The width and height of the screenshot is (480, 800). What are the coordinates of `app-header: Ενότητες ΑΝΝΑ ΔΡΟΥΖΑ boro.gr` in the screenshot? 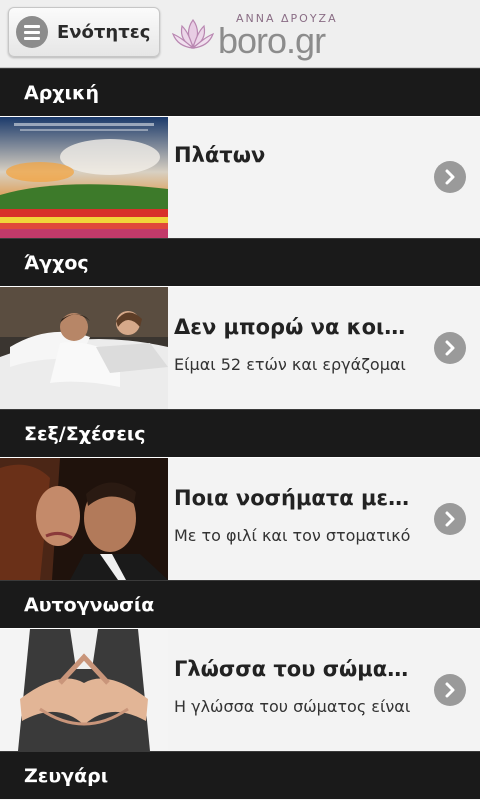 It's located at (240, 34).